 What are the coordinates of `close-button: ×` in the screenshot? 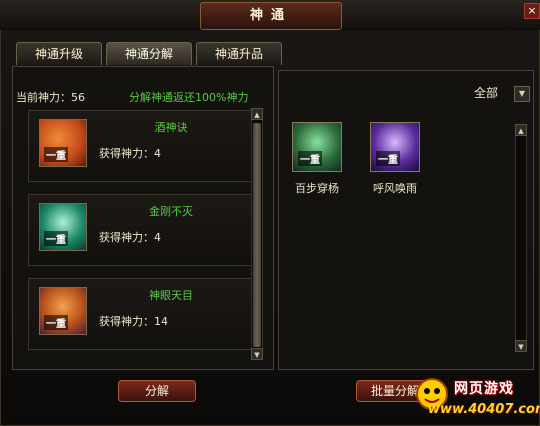 It's located at (532, 11).